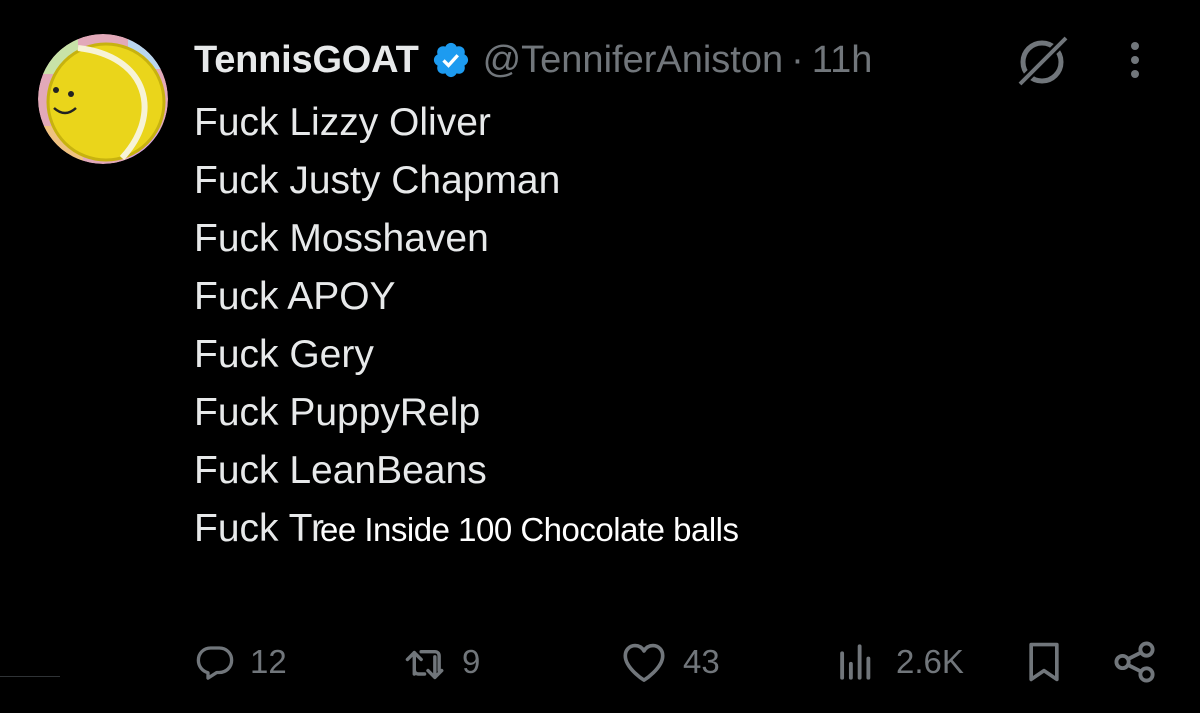  I want to click on repost-button: 9, so click(442, 662).